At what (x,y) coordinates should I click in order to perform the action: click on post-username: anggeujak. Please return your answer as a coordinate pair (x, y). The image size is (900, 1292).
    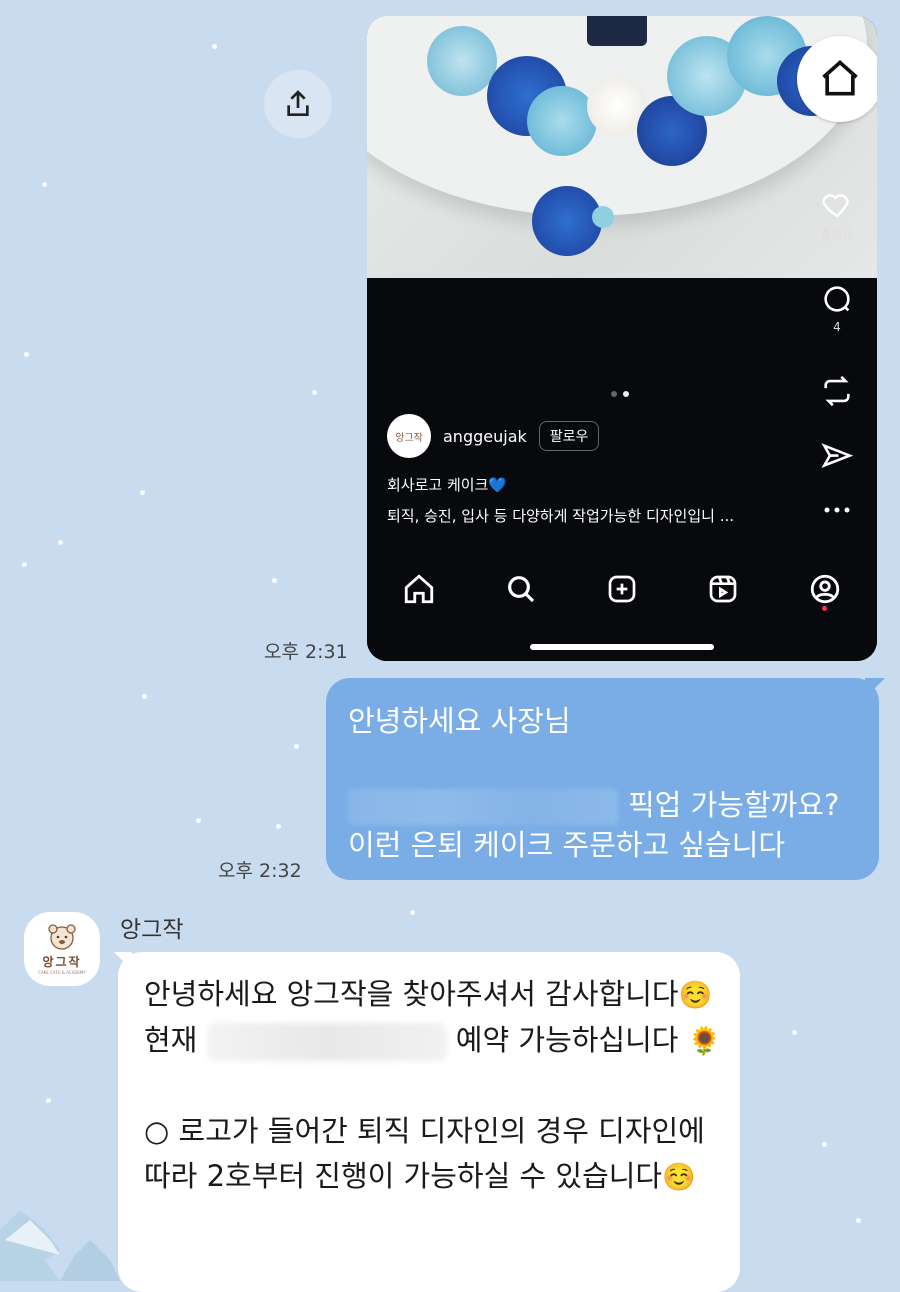
    Looking at the image, I should click on (485, 436).